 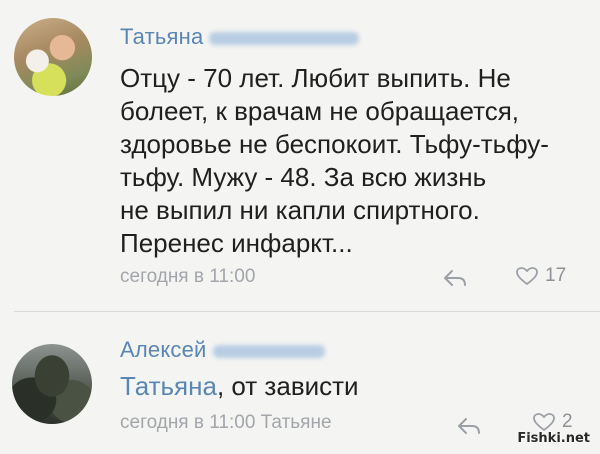 What do you see at coordinates (287, 386) in the screenshot?
I see `reply-text: , от зависти` at bounding box center [287, 386].